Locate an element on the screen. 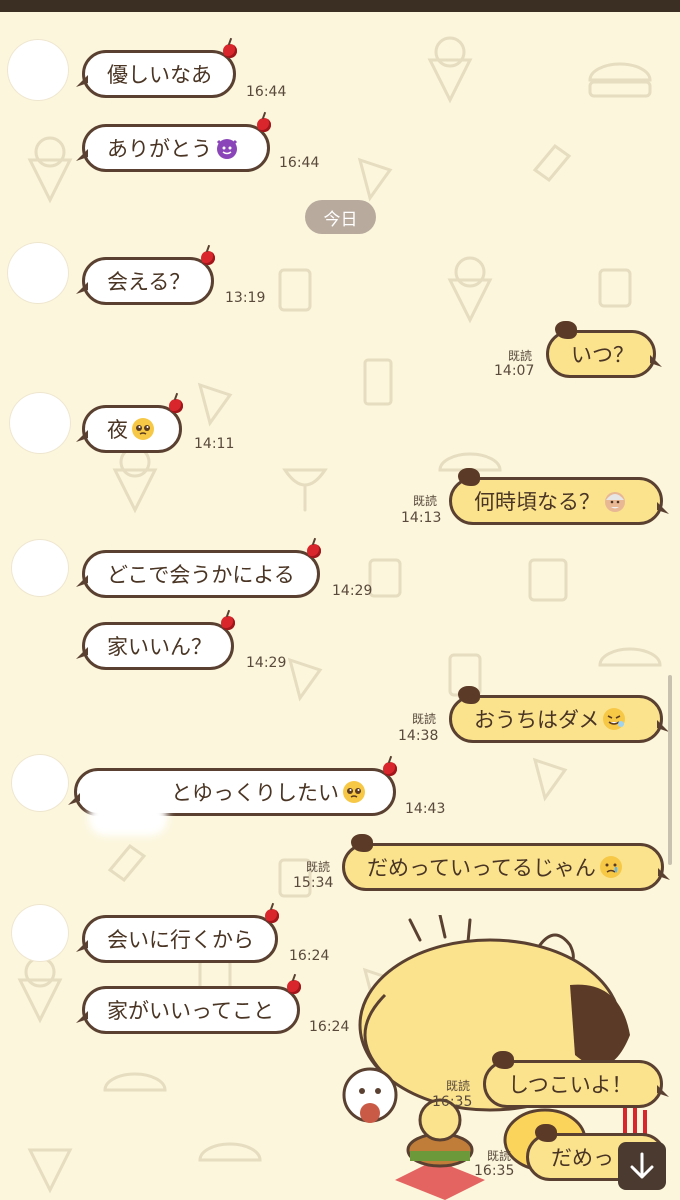 Image resolution: width=680 pixels, height=1200 pixels. smiling-devil-icon is located at coordinates (227, 149).